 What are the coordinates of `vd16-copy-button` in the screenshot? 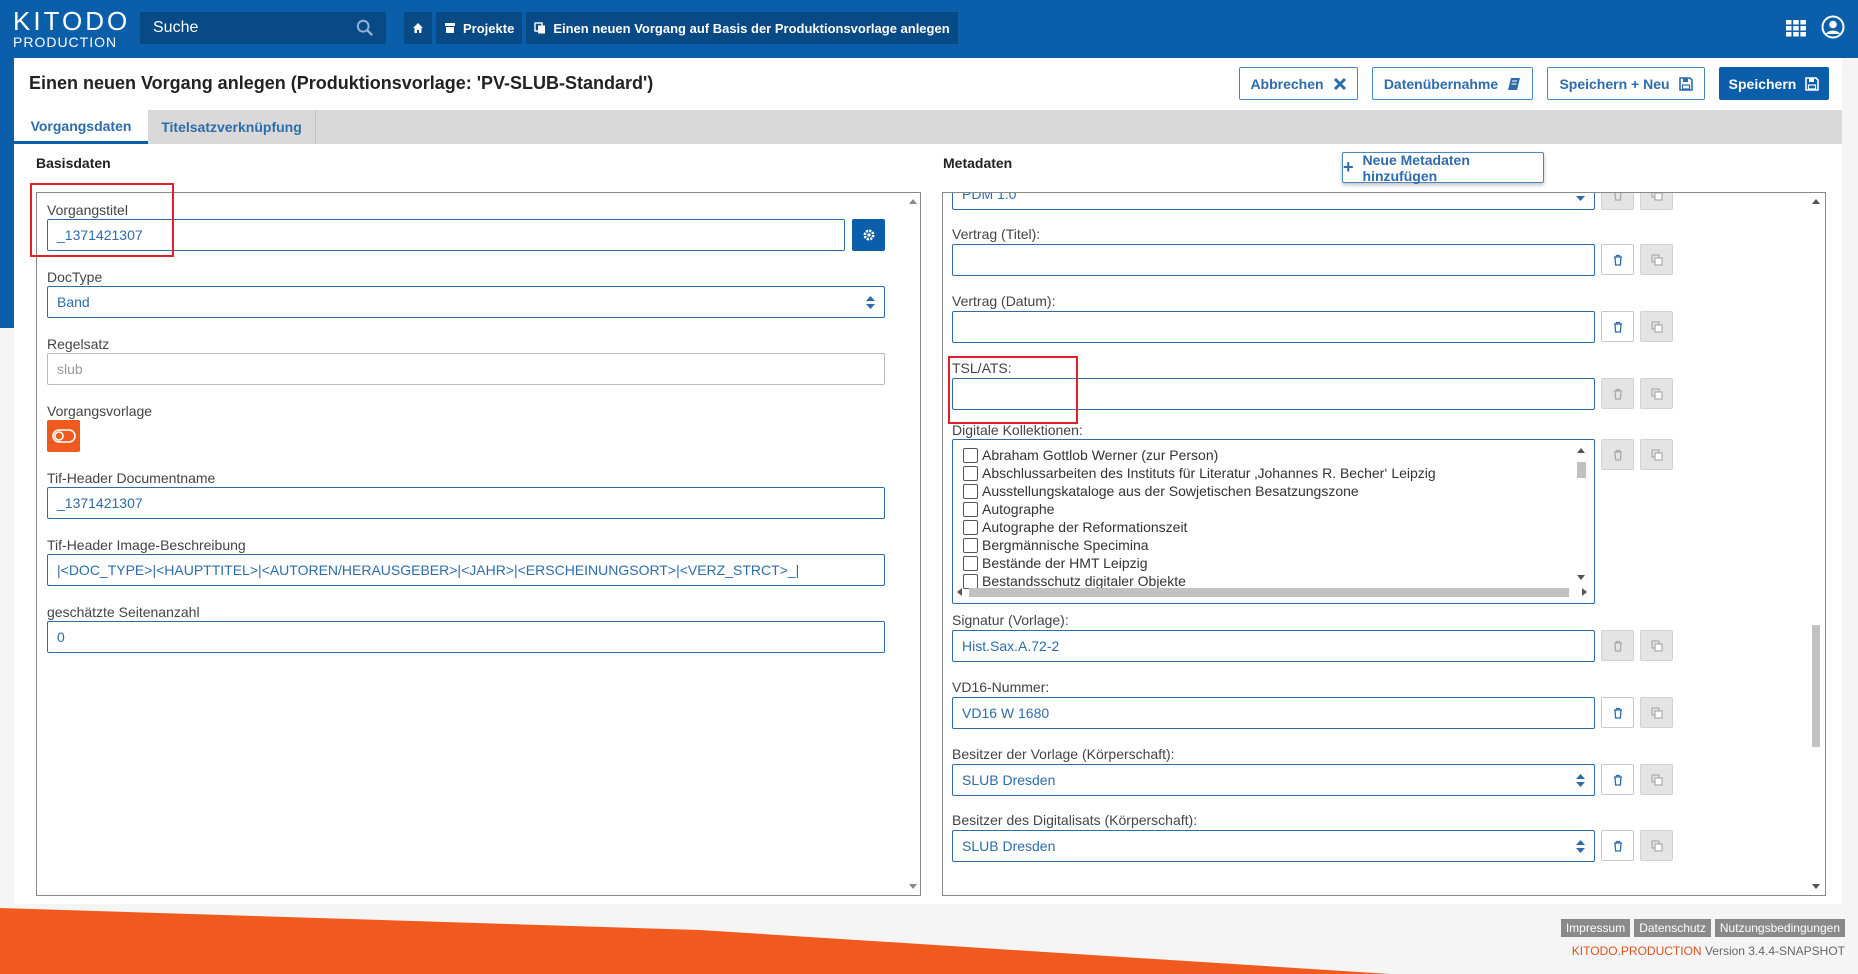 It's located at (1656, 712).